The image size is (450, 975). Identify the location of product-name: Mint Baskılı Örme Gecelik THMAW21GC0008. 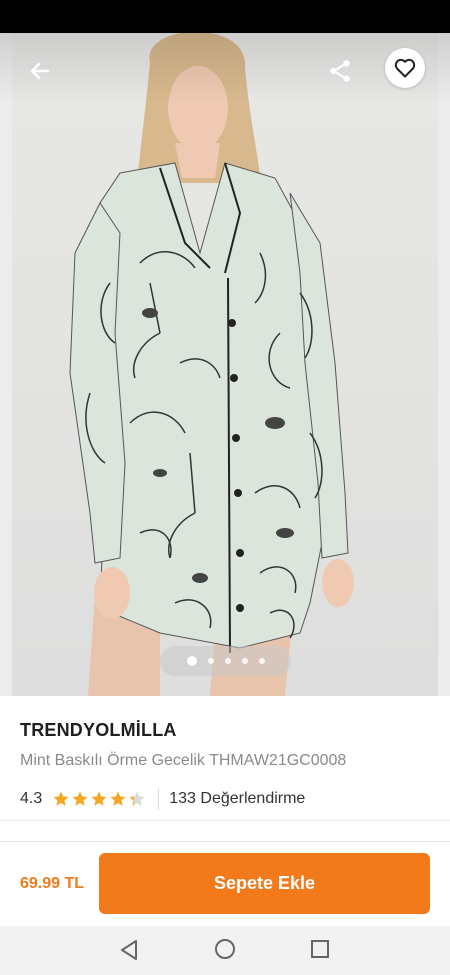
(183, 760).